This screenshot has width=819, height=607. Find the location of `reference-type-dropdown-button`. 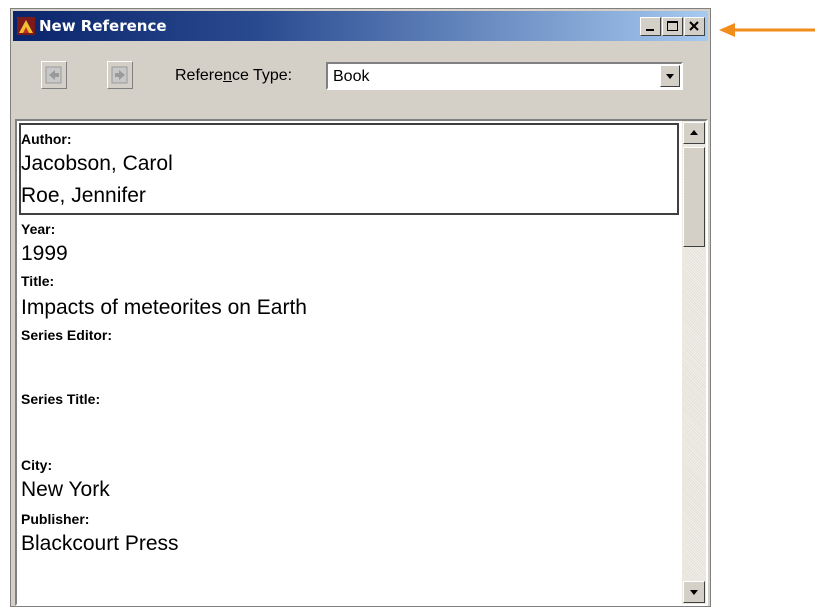

reference-type-dropdown-button is located at coordinates (670, 76).